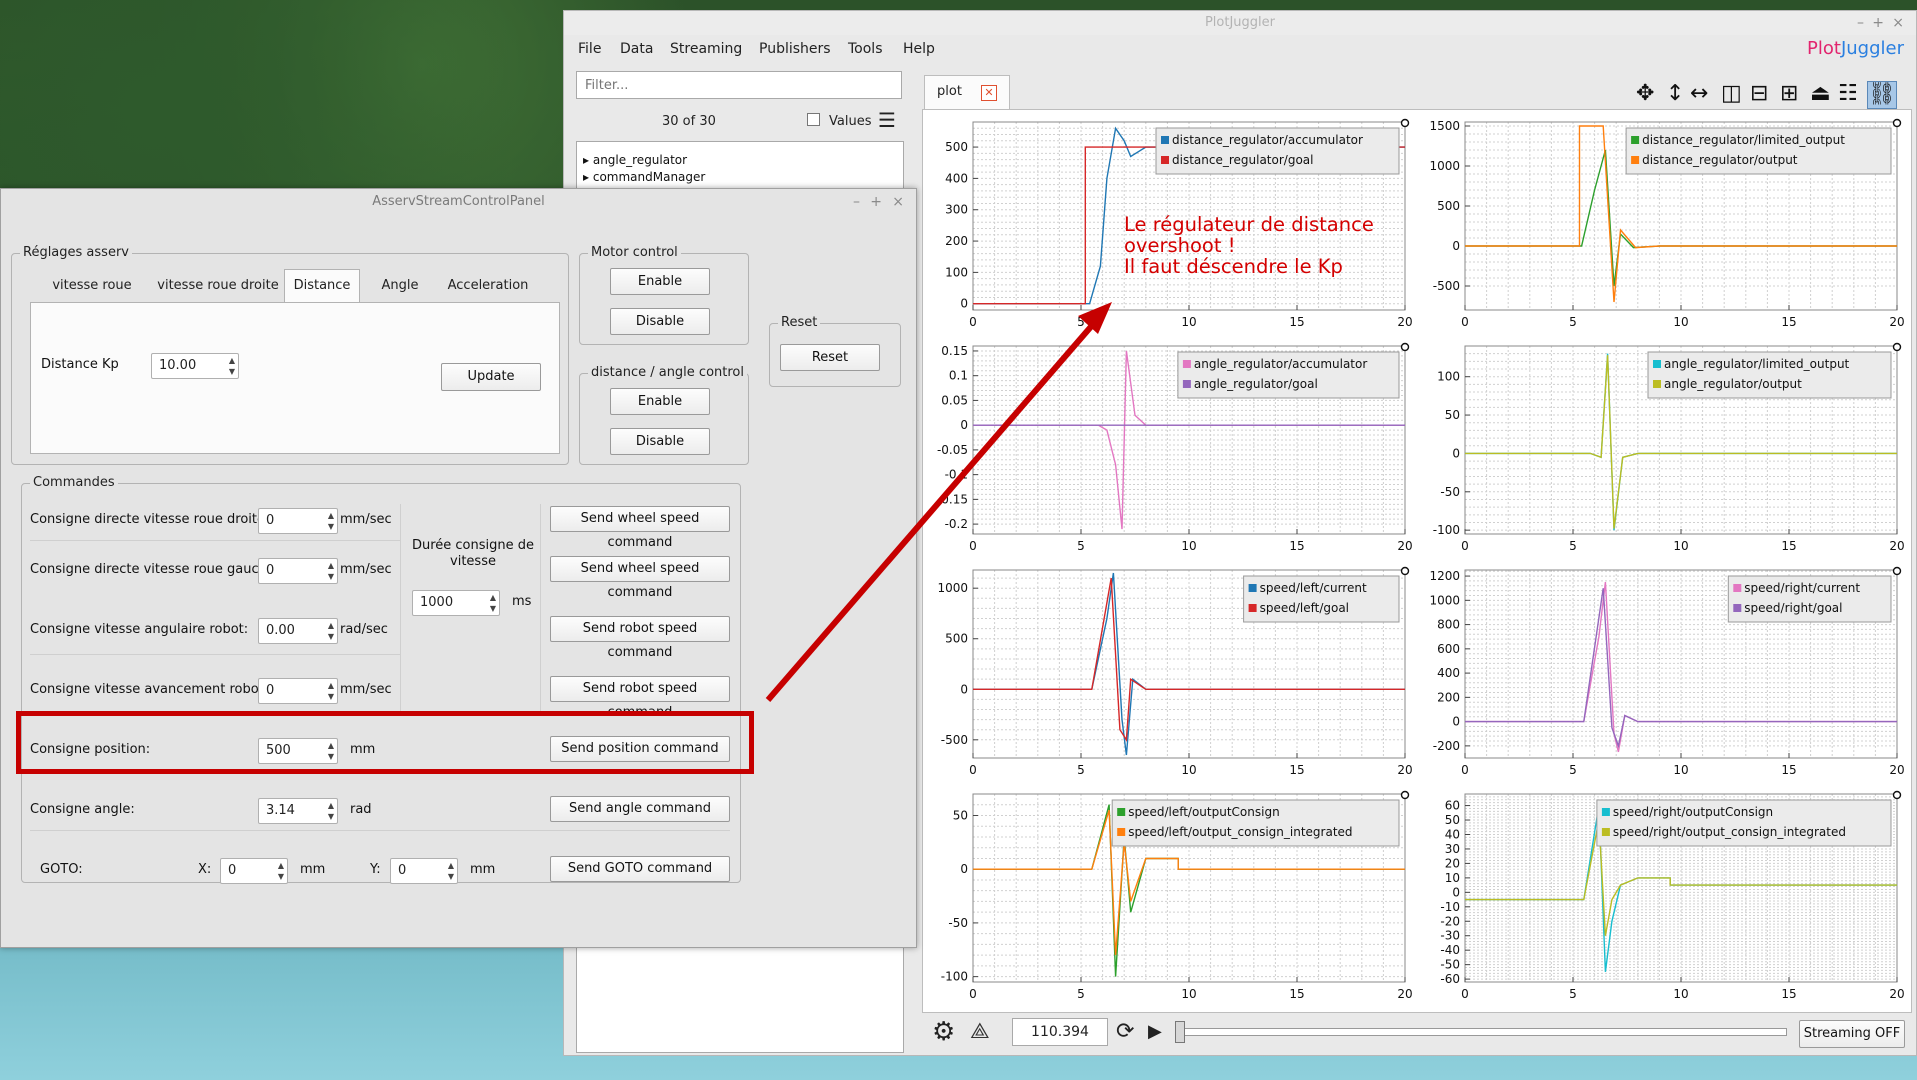  What do you see at coordinates (1095, 318) in the screenshot?
I see `arrow-head` at bounding box center [1095, 318].